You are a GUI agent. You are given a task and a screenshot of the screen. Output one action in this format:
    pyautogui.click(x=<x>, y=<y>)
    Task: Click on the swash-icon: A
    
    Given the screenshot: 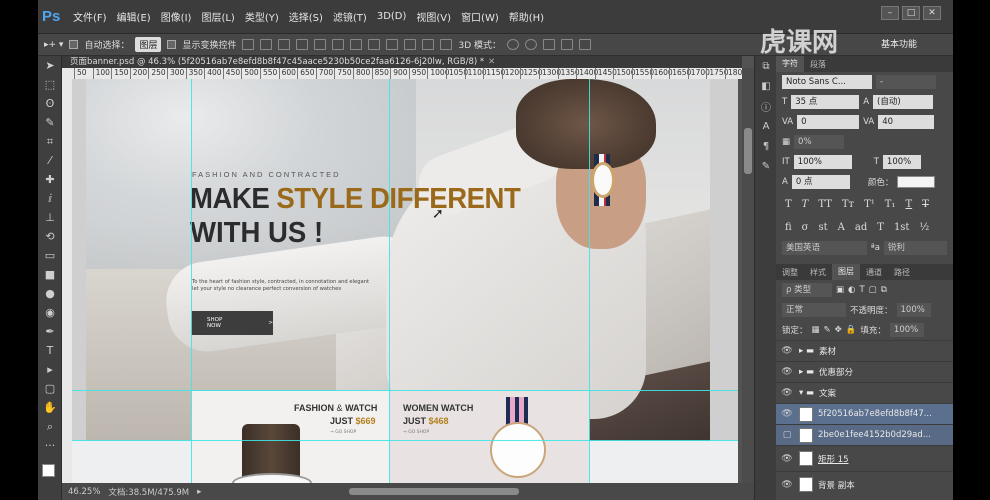 What is the action you would take?
    pyautogui.click(x=841, y=227)
    